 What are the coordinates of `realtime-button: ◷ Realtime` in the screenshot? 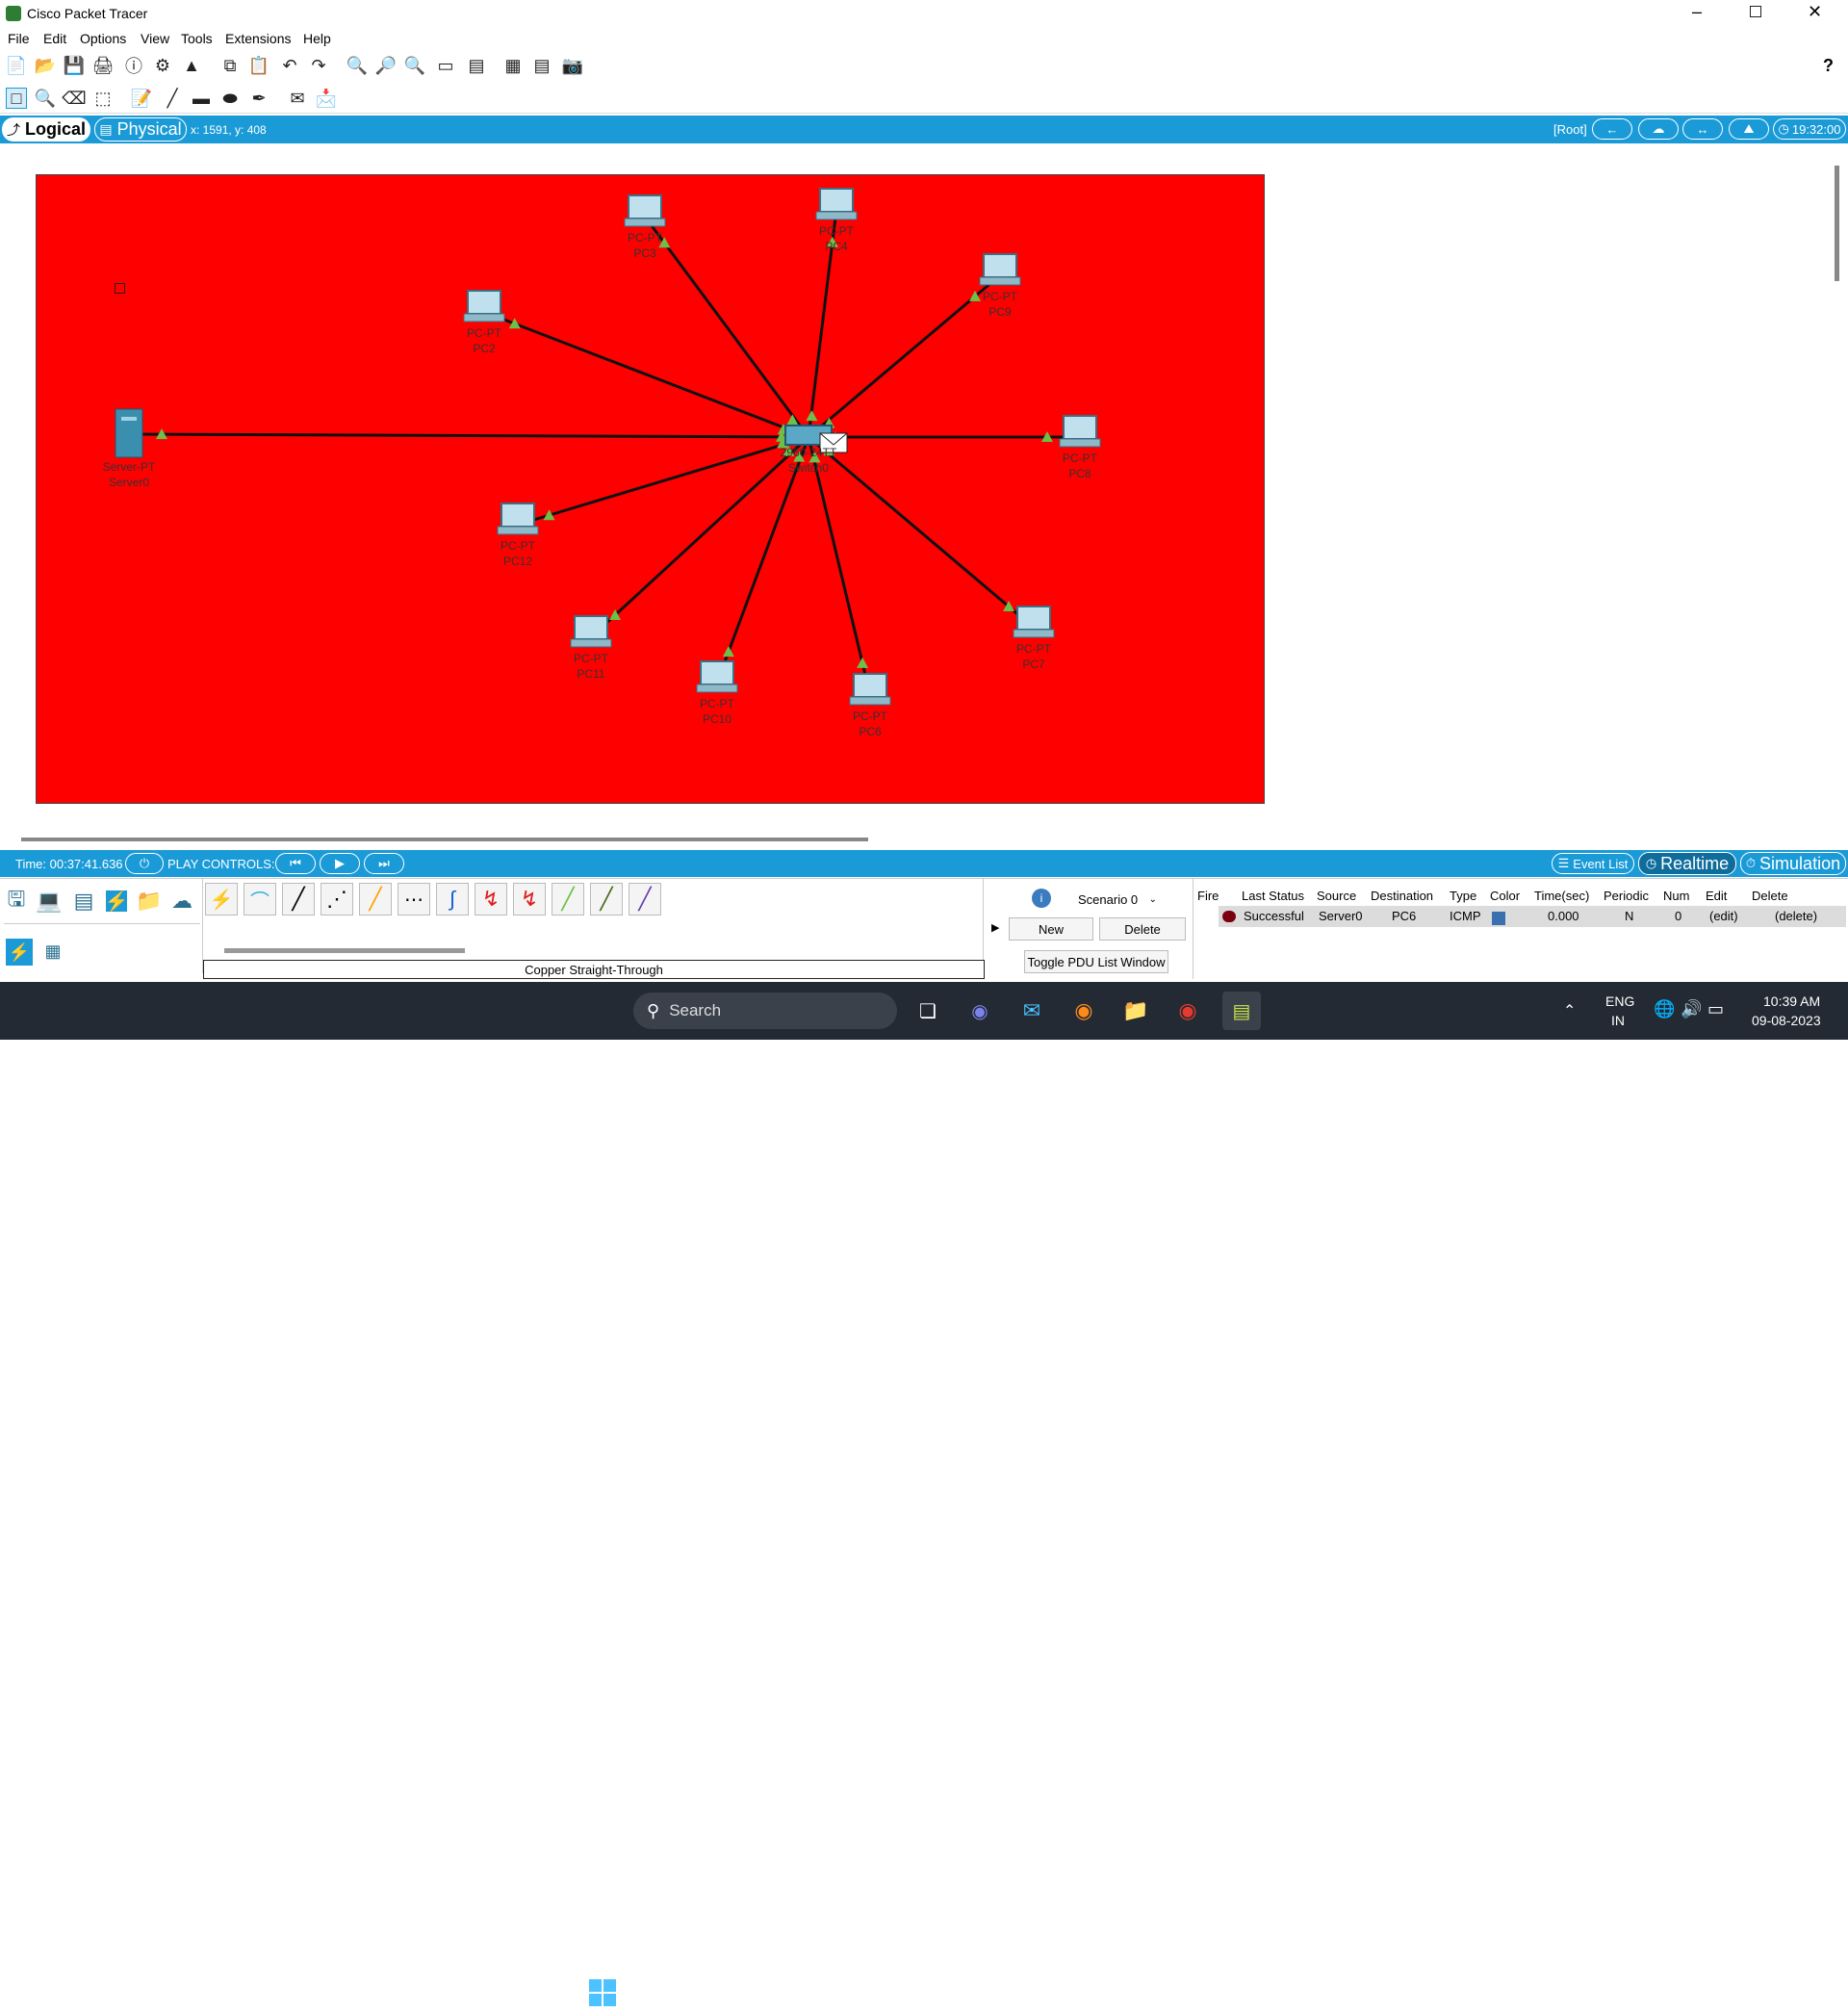 It's located at (1687, 864).